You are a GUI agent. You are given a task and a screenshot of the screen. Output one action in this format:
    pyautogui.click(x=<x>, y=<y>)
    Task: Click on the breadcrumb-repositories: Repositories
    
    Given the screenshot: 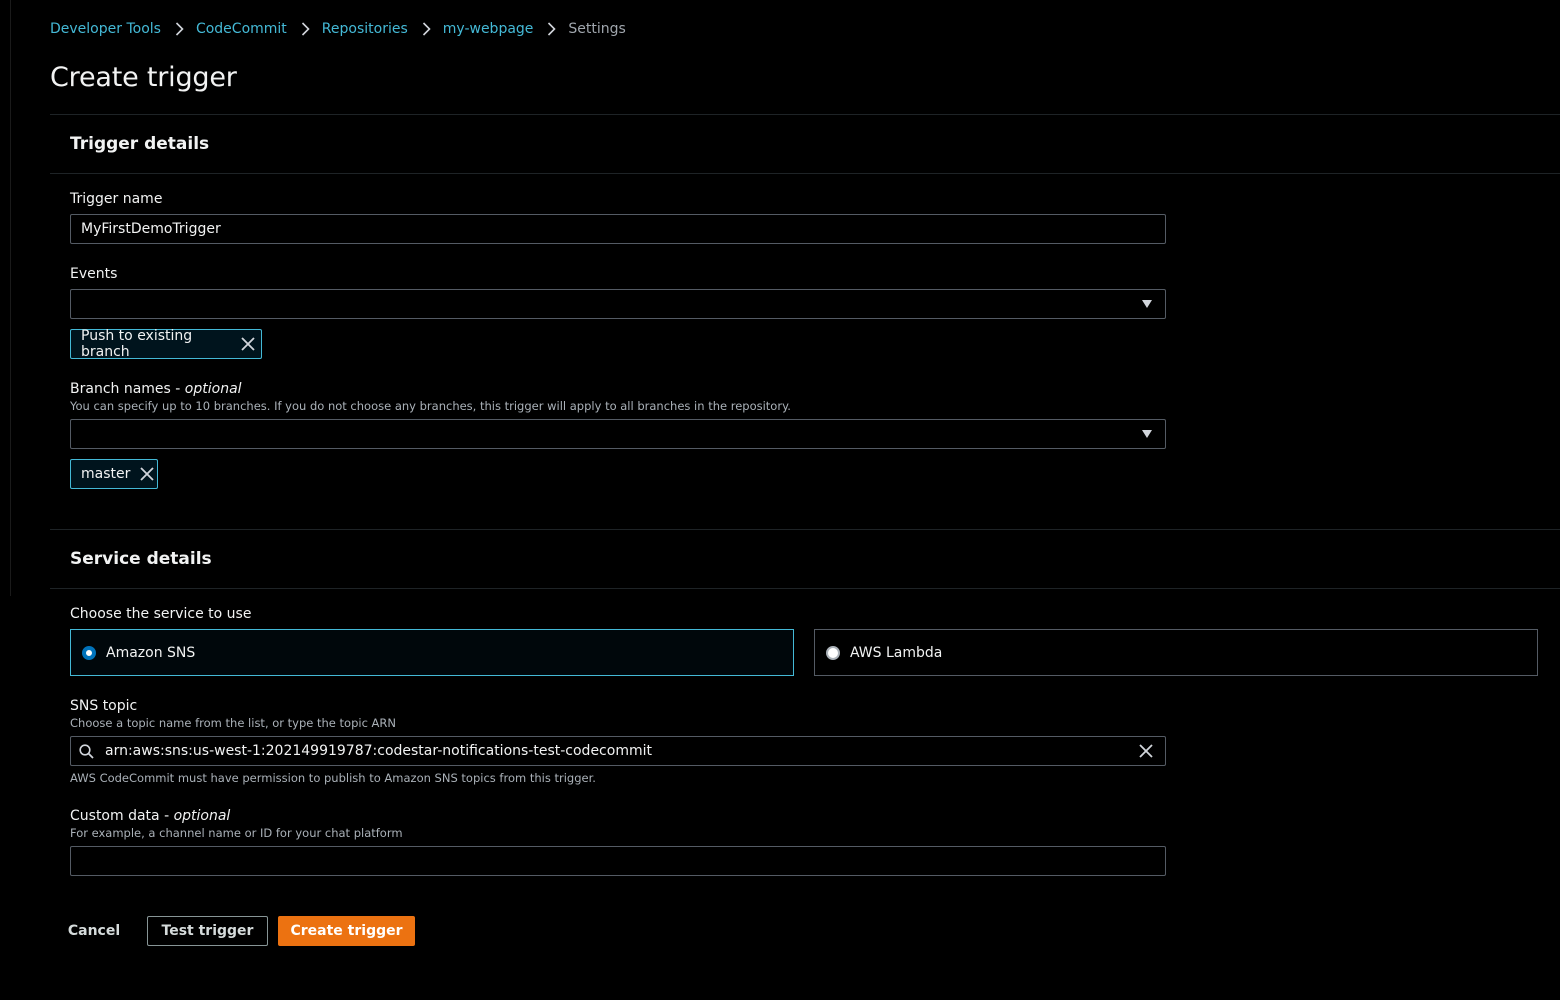 What is the action you would take?
    pyautogui.click(x=365, y=29)
    